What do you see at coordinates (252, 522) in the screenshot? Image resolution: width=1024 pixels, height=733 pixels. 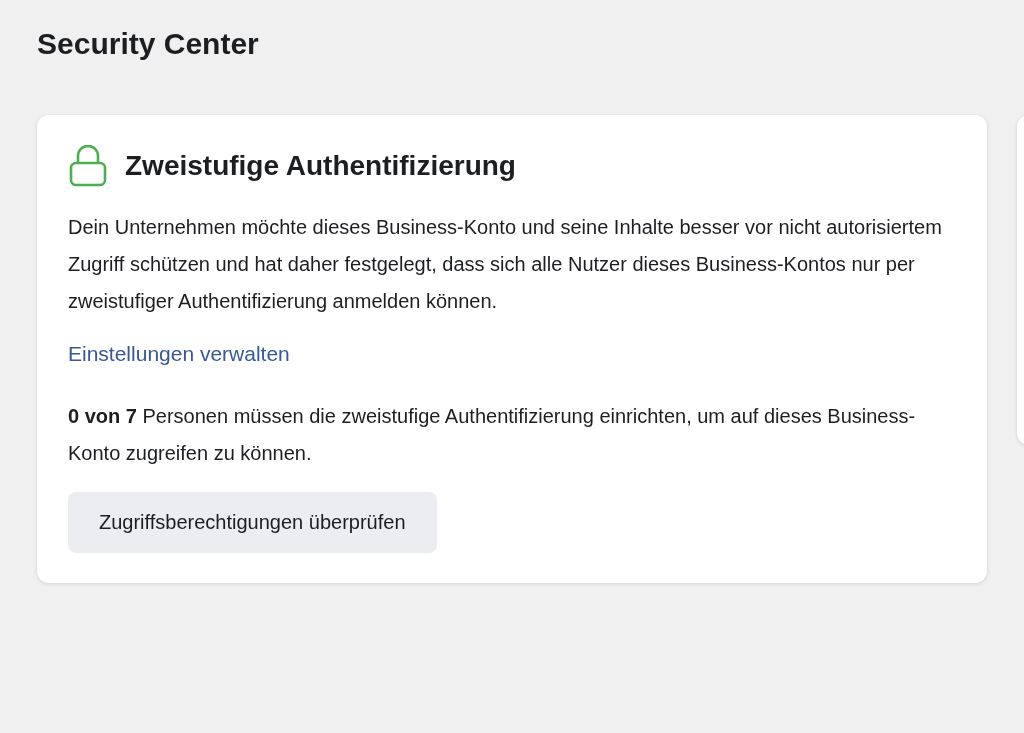 I see `review-permissions-button: Zugriffsberechtigungen überprüfen` at bounding box center [252, 522].